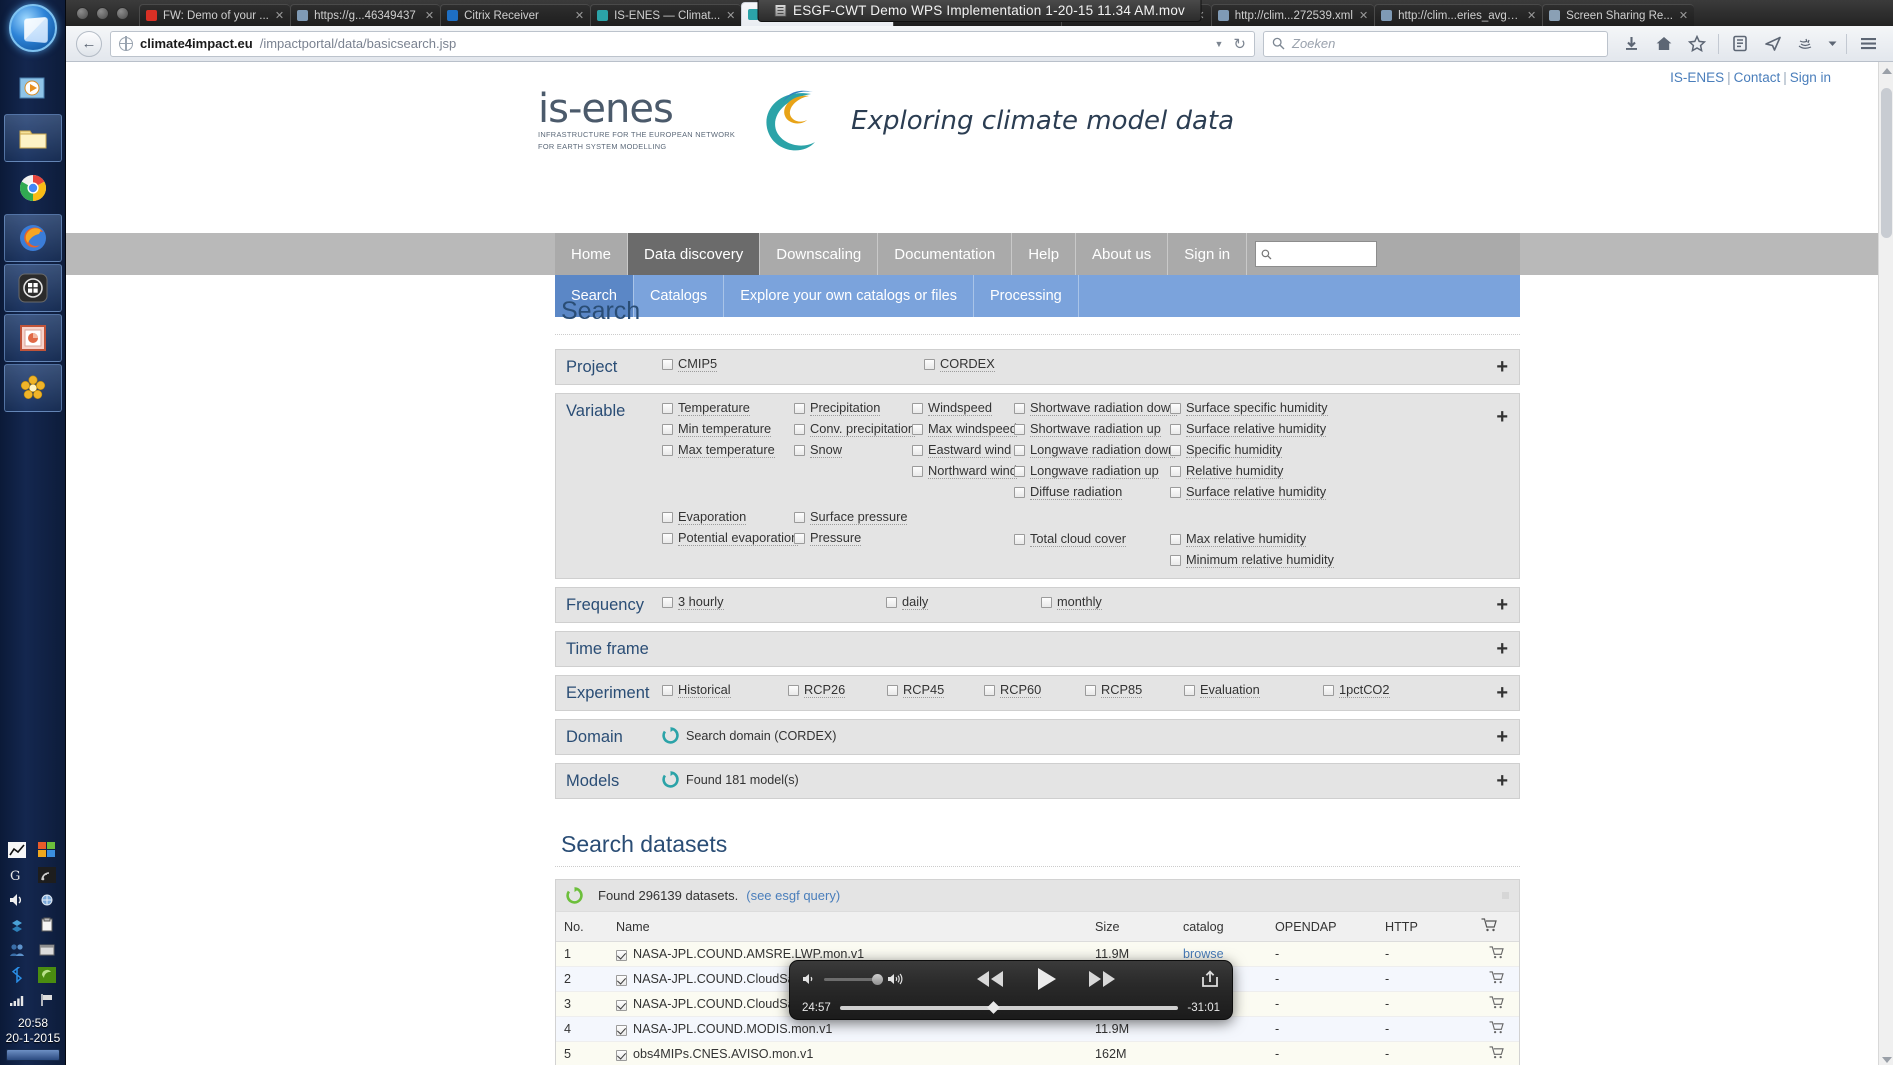 Image resolution: width=1893 pixels, height=1065 pixels. I want to click on checkbox-evaporation, so click(667, 517).